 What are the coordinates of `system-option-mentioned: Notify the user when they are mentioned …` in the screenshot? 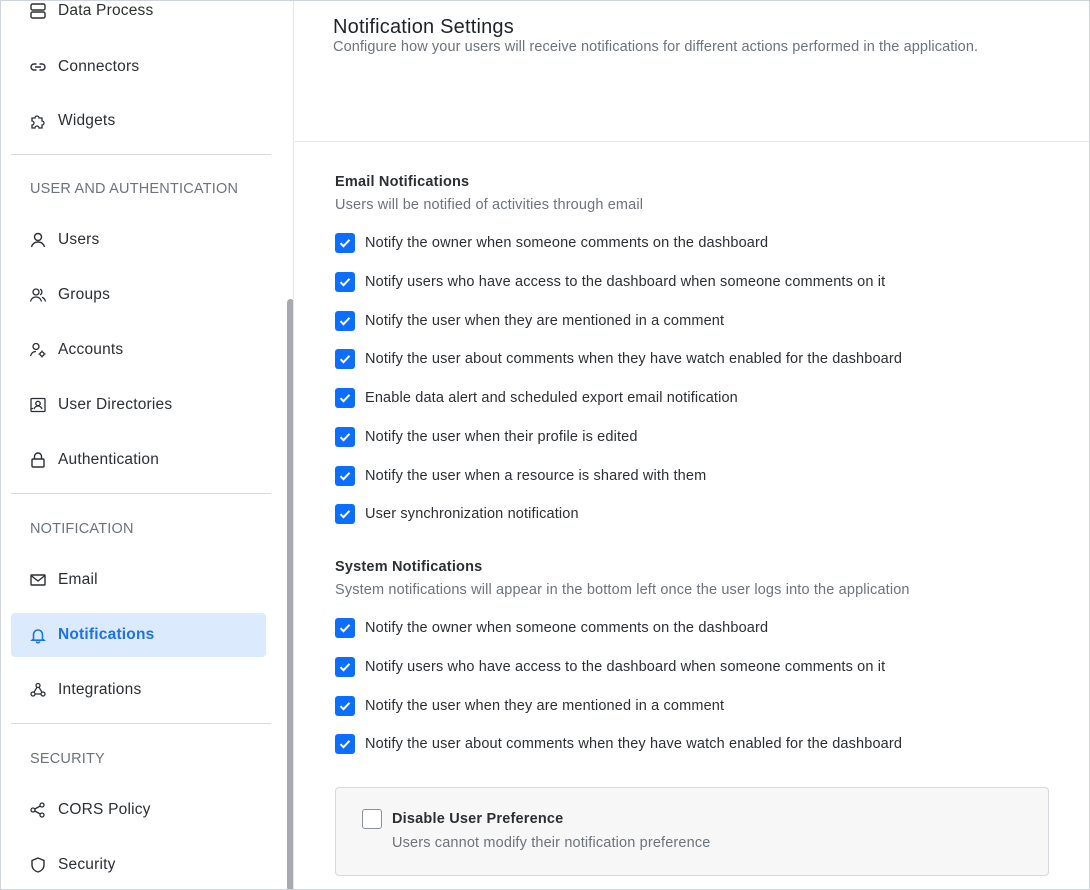 It's located at (529, 706).